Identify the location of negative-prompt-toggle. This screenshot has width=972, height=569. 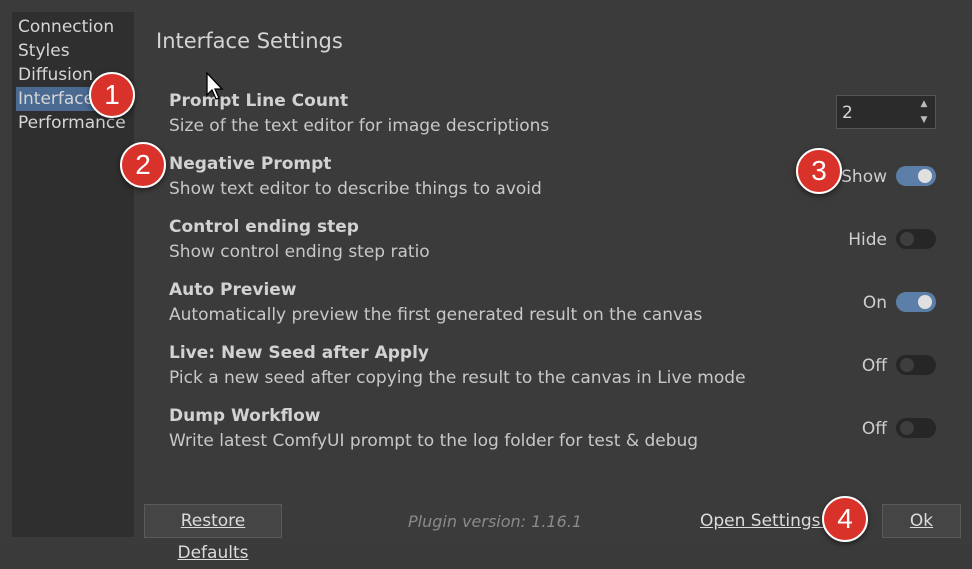
(916, 176).